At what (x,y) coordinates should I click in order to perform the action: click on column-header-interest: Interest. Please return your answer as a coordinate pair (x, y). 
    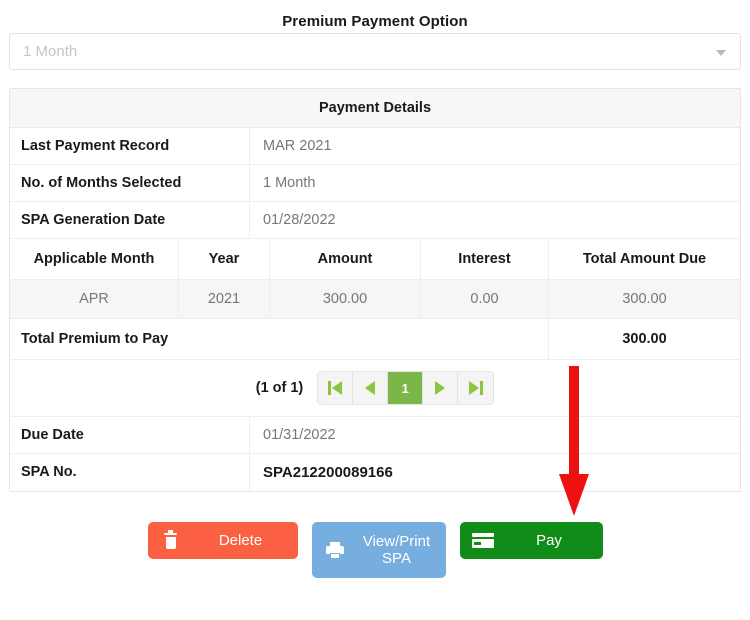
    Looking at the image, I should click on (485, 259).